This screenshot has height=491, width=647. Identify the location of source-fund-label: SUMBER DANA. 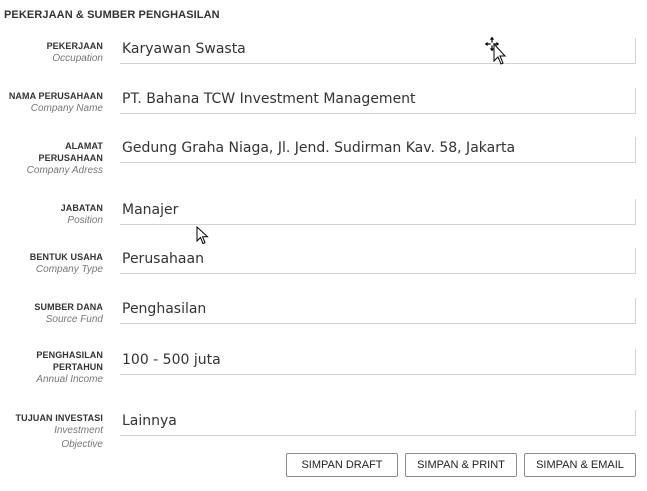
(68, 307).